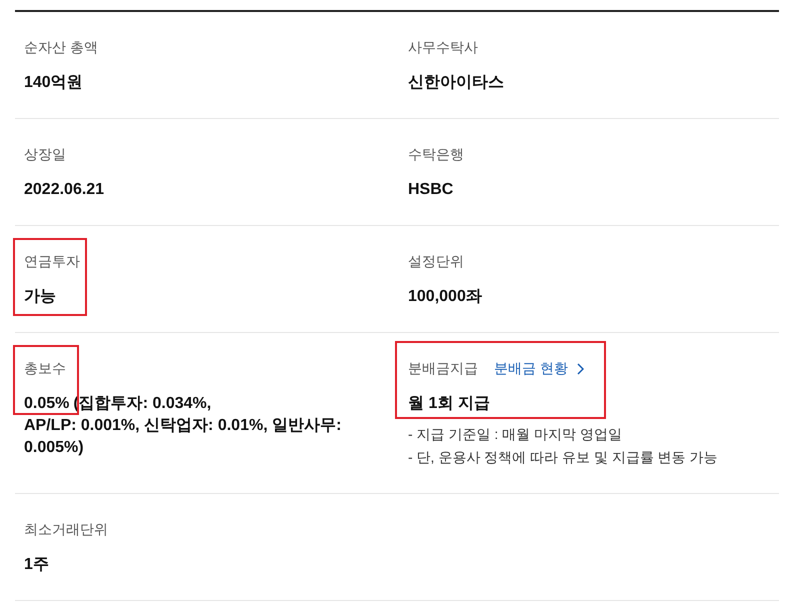  Describe the element at coordinates (47, 403) in the screenshot. I see `field-value: 0.05%` at that location.